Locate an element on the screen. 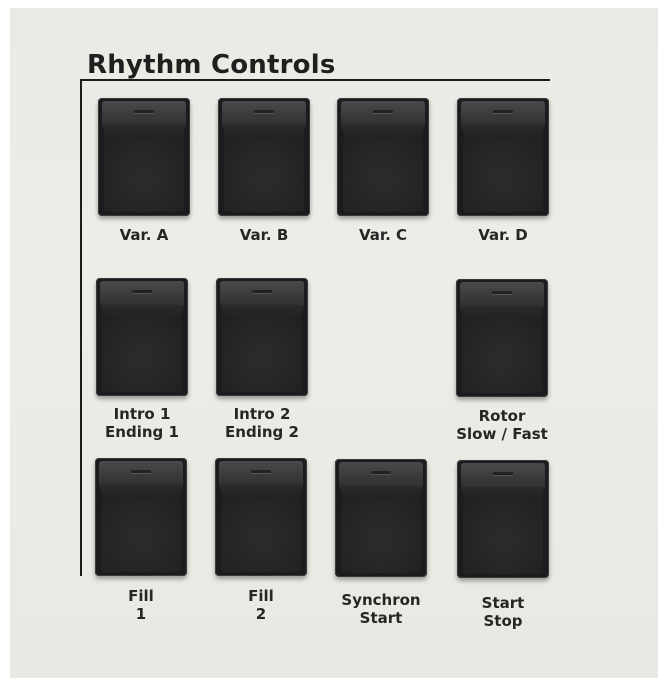 The image size is (665, 684). fill-2-button is located at coordinates (261, 517).